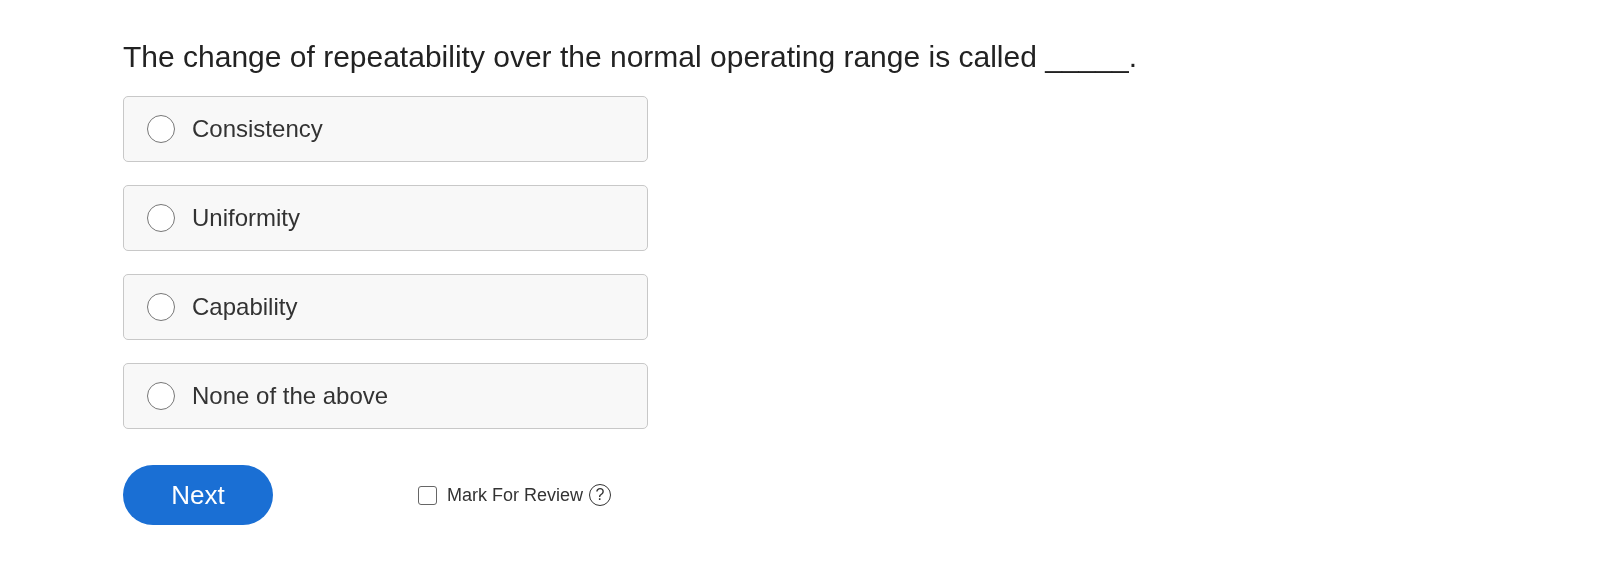  Describe the element at coordinates (290, 396) in the screenshot. I see `option-label: None of the above` at that location.